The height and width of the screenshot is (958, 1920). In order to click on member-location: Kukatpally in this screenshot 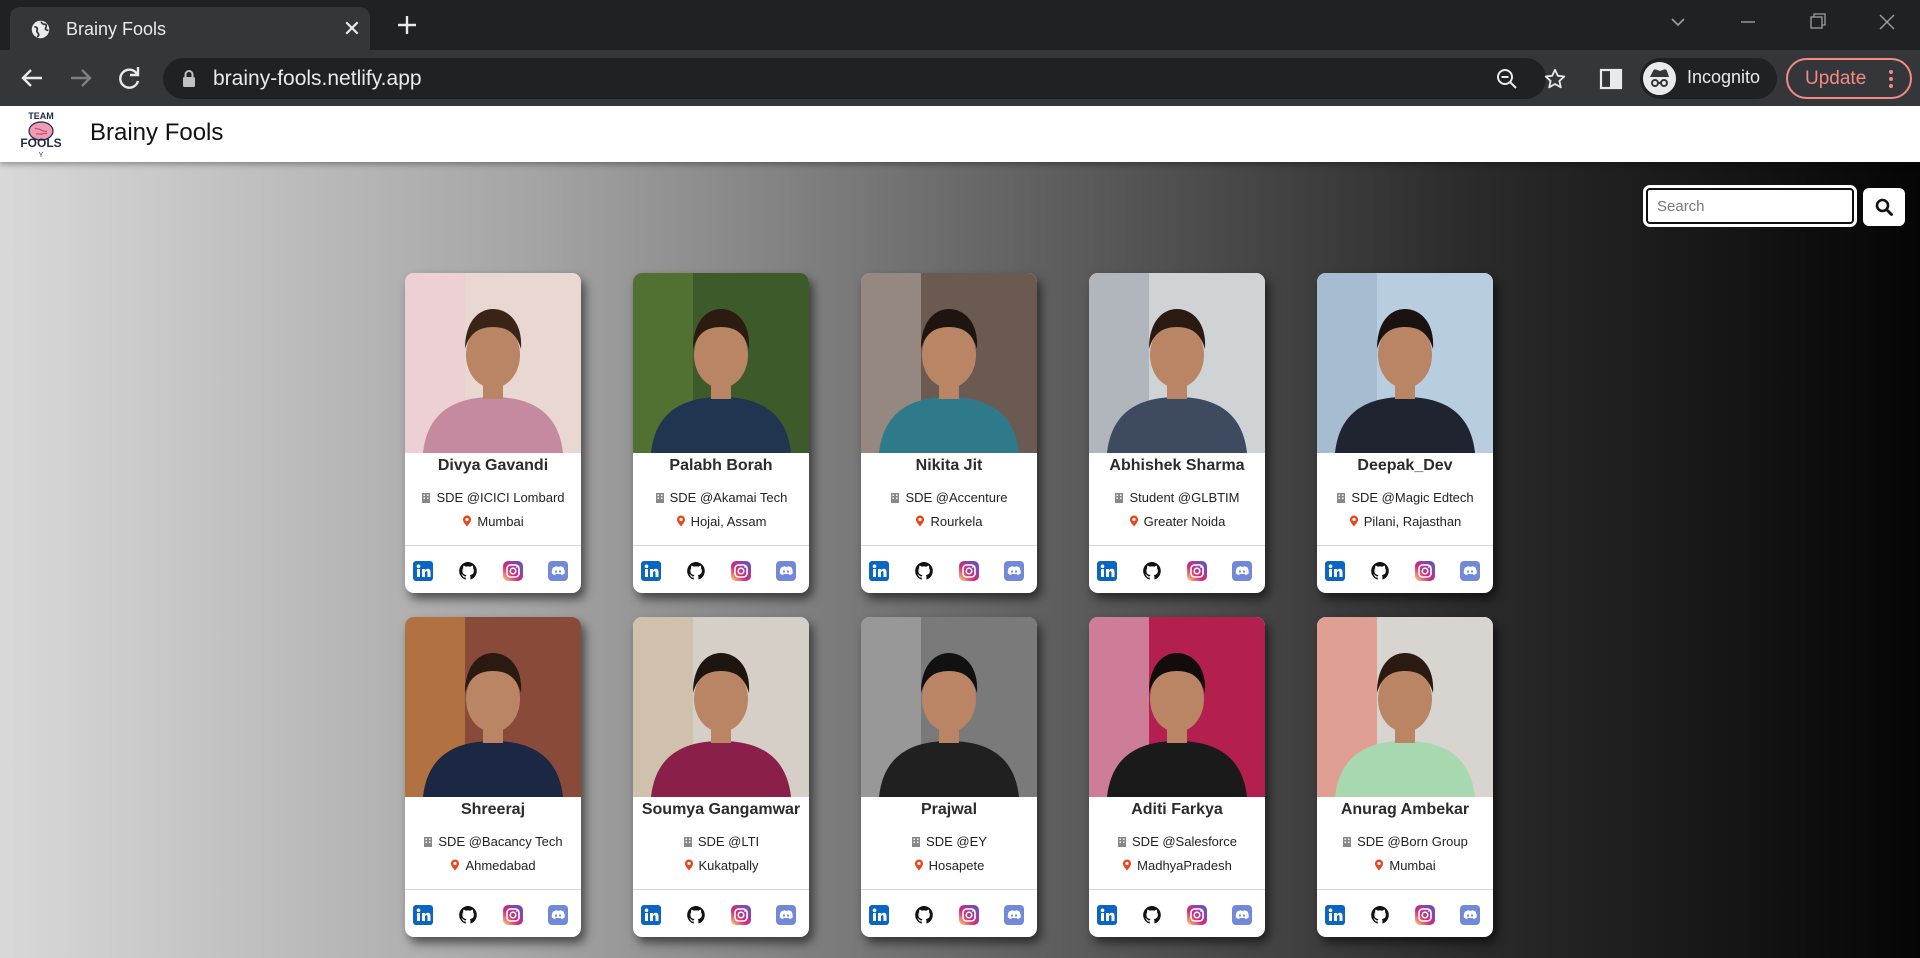, I will do `click(721, 865)`.